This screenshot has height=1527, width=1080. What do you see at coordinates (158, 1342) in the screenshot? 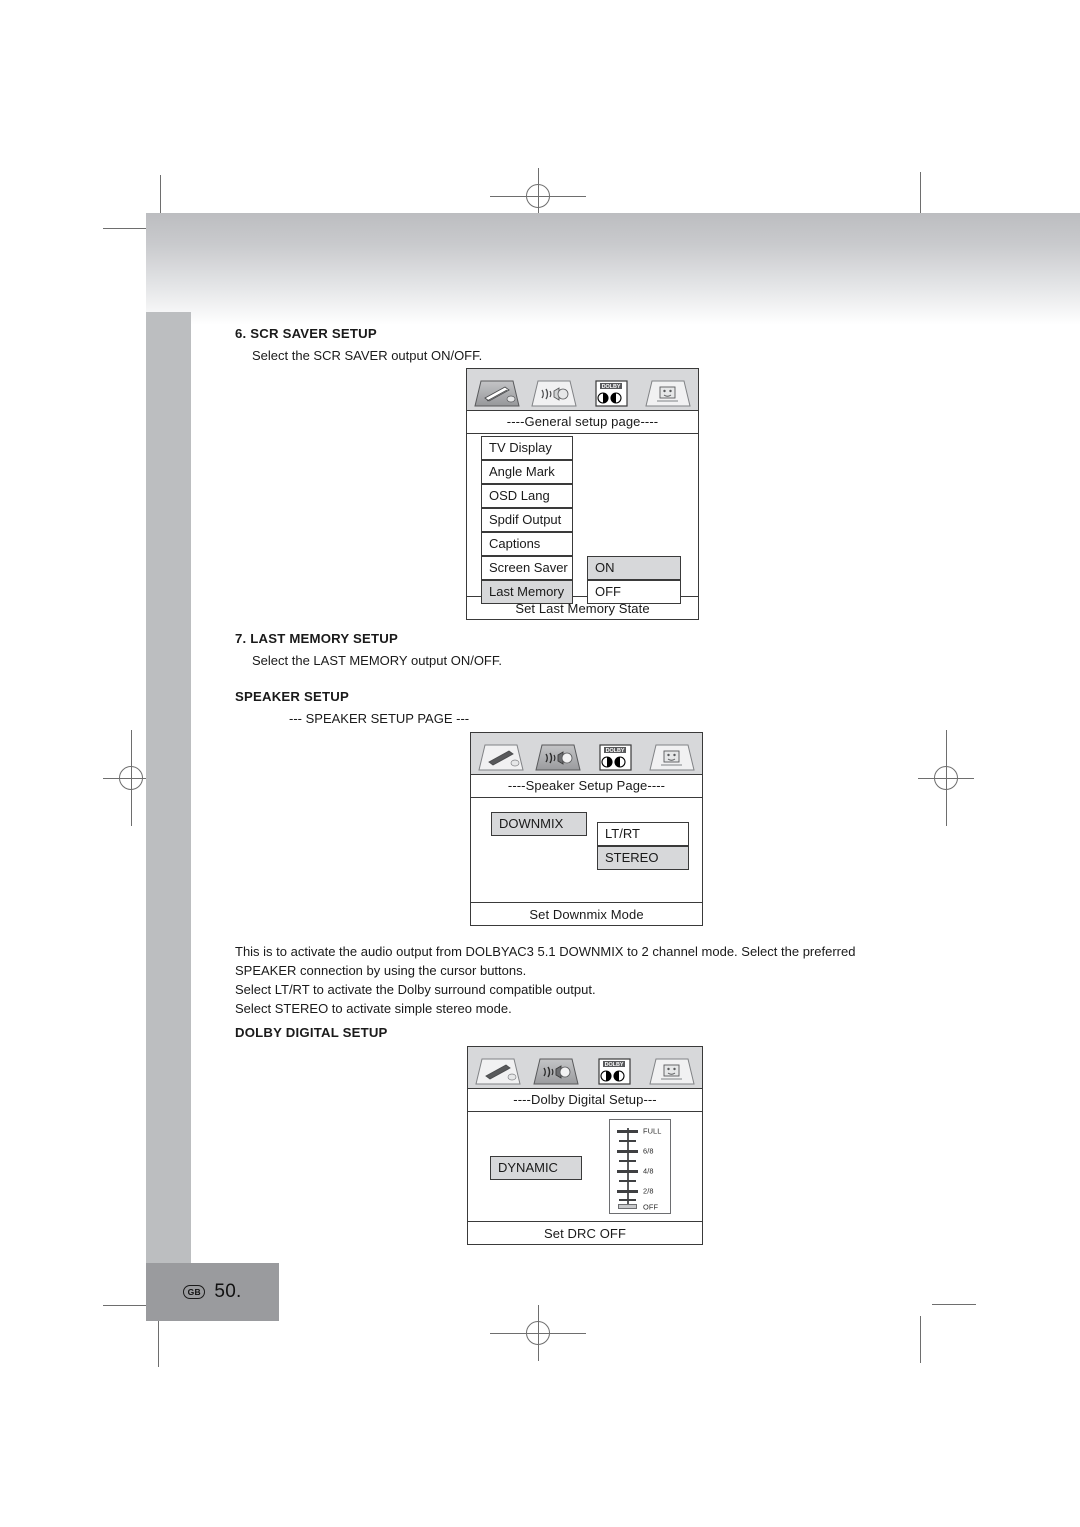
I see `crop-tick-bottom-left-vertical` at bounding box center [158, 1342].